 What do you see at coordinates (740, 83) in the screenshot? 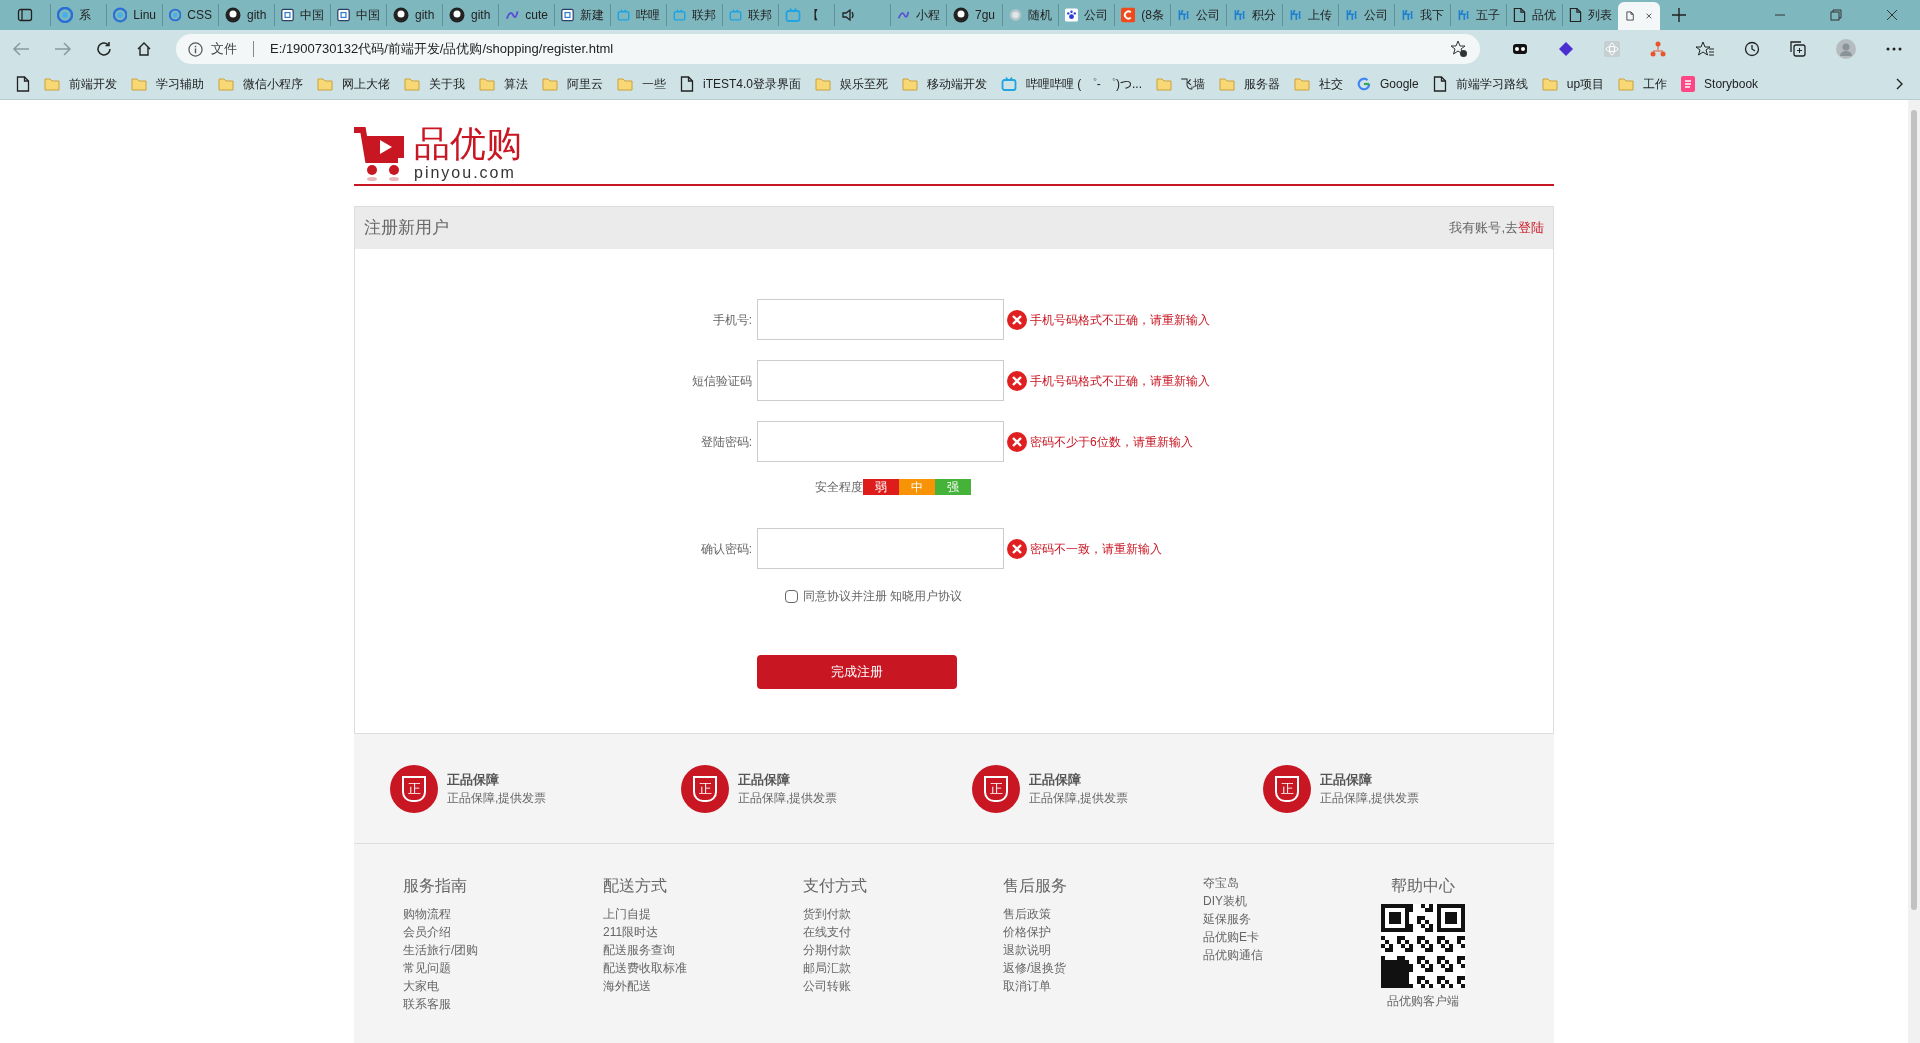
I see `bookmark: iTEST4.0登录界面` at bounding box center [740, 83].